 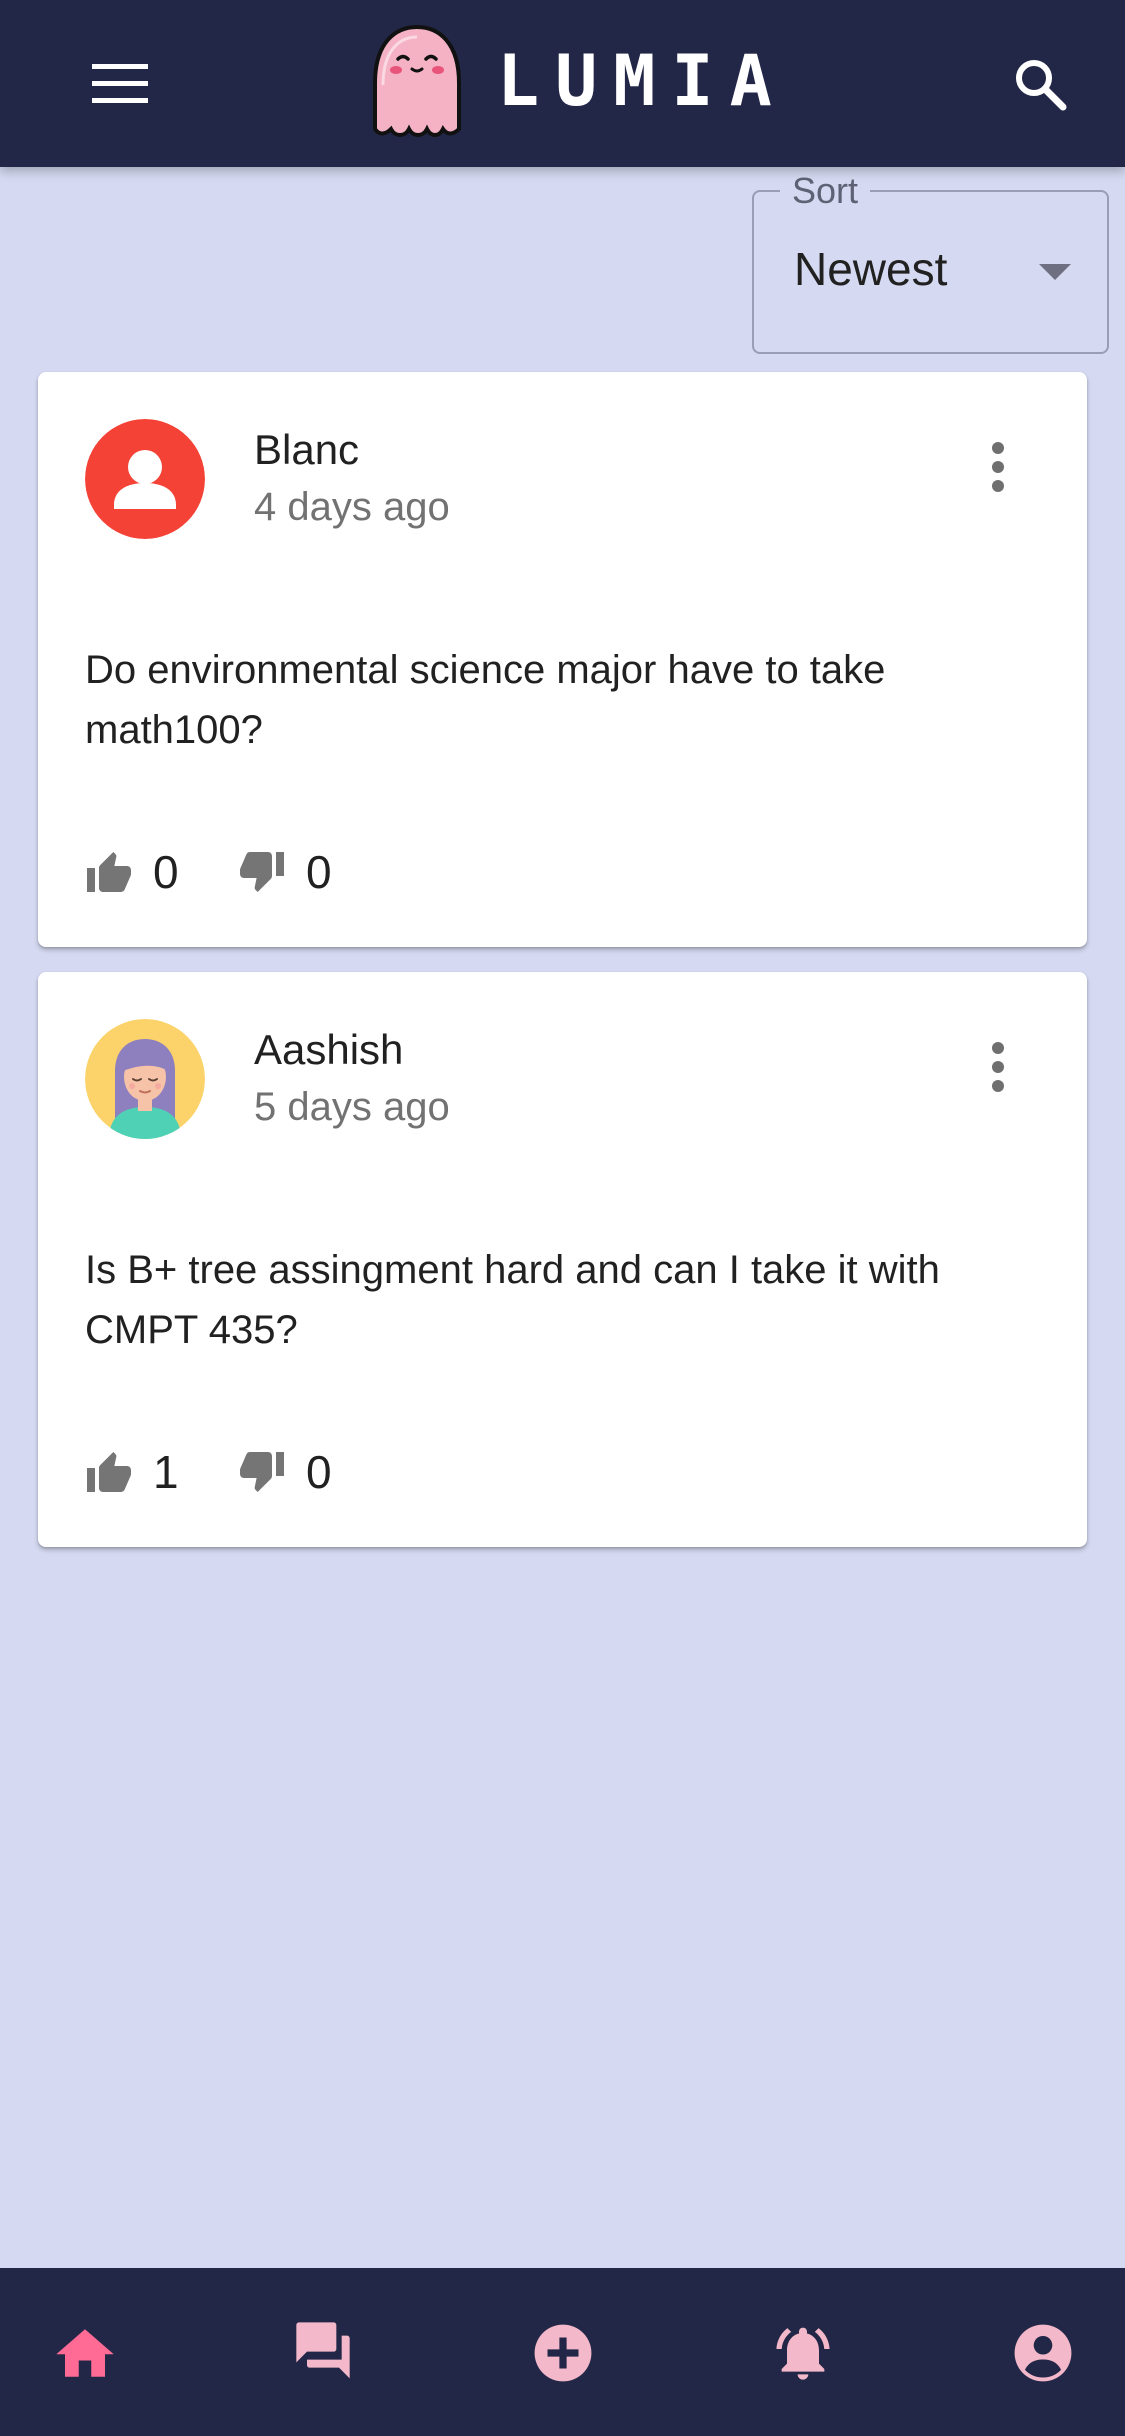 I want to click on post-timestamp: 5 days ago, so click(x=352, y=1107).